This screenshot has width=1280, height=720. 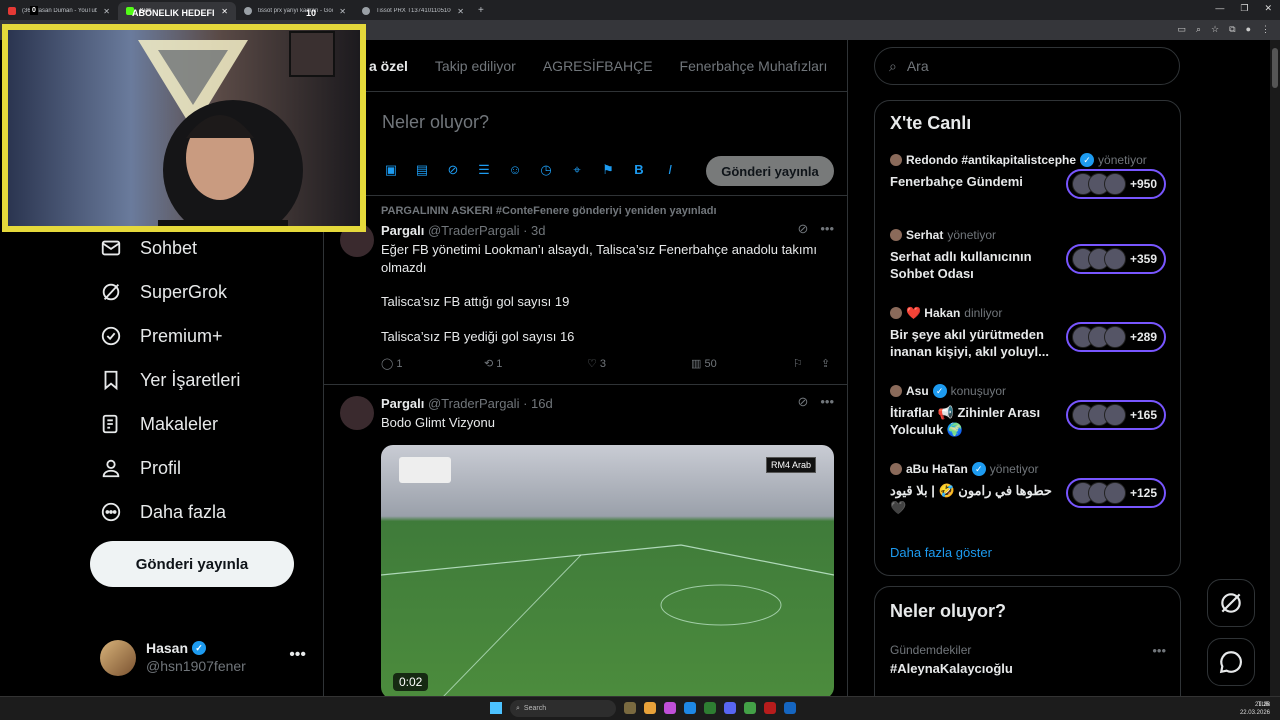 I want to click on listeners-pill: +125, so click(x=1116, y=493).